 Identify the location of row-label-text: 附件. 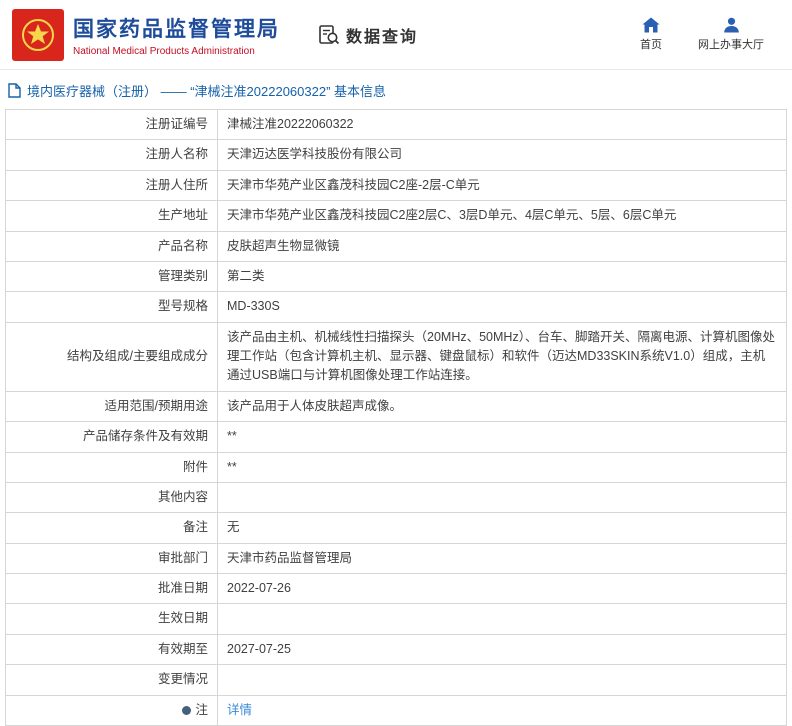
(195, 466).